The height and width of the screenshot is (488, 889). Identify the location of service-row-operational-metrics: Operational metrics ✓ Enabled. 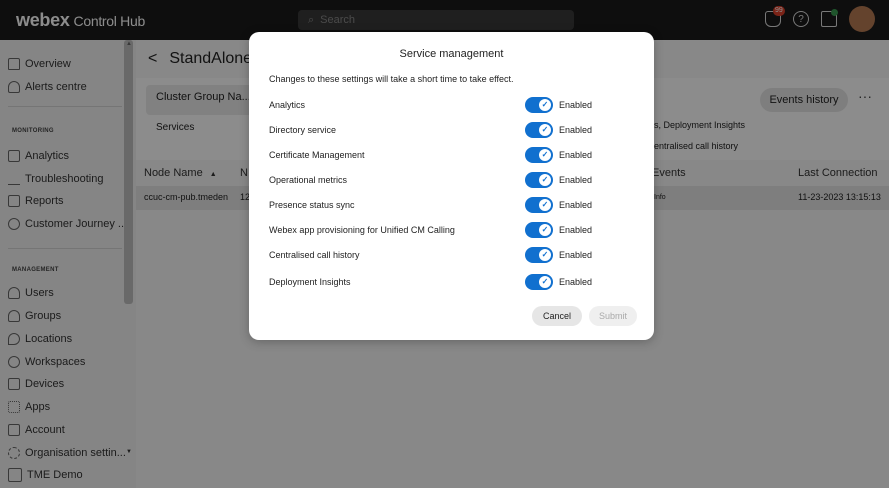
(455, 182).